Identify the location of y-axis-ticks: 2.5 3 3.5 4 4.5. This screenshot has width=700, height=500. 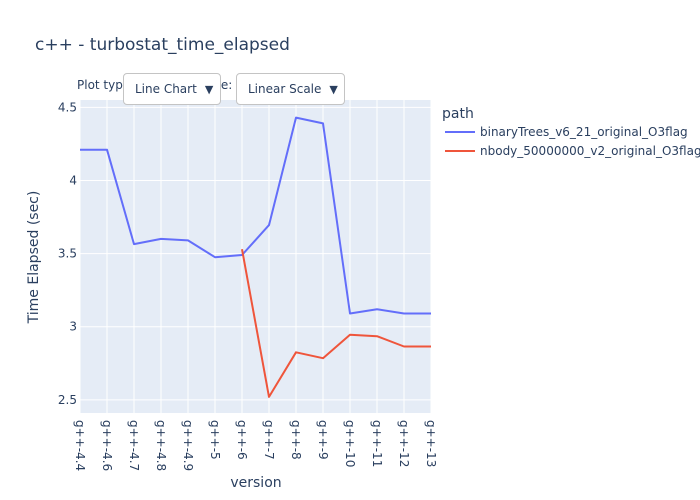
(67, 253).